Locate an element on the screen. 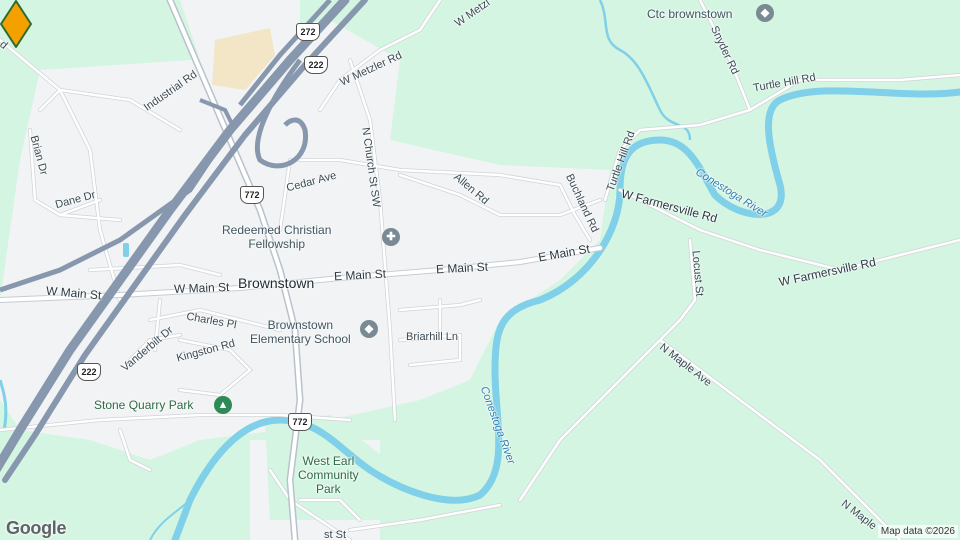  google-logo: Google is located at coordinates (36, 528).